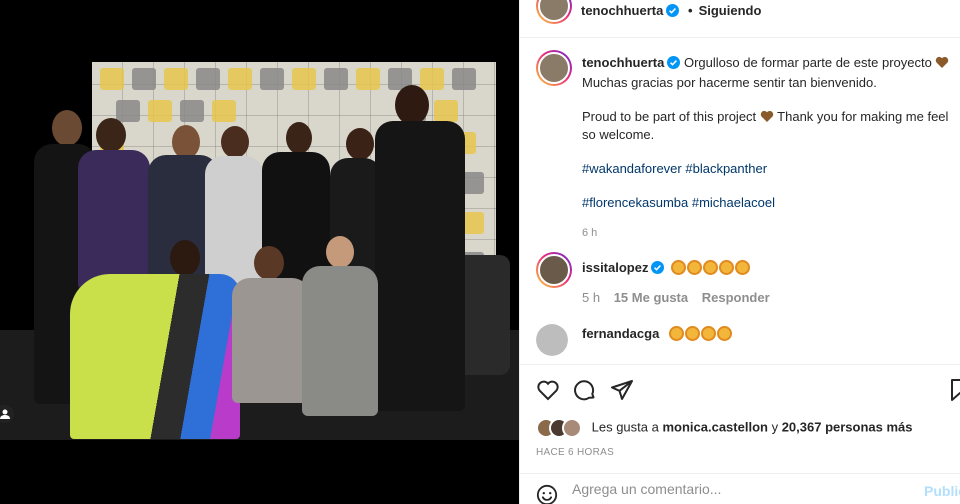  Describe the element at coordinates (620, 333) in the screenshot. I see `comment-username: fernandacga` at that location.